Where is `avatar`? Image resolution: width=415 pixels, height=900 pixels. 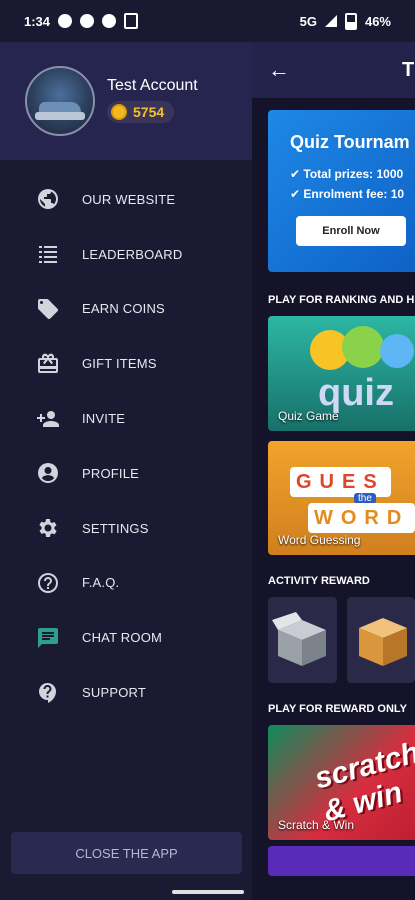
avatar is located at coordinates (60, 101).